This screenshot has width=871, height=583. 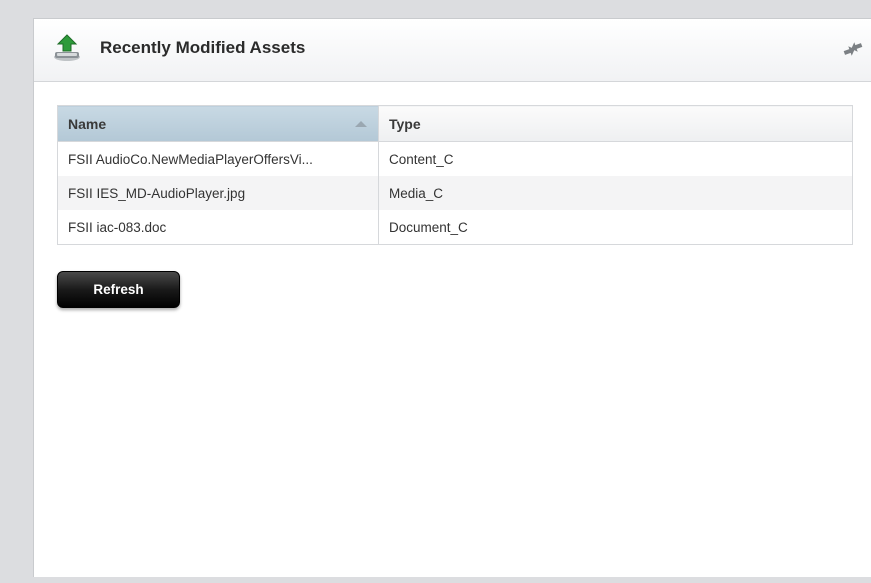 I want to click on cell-name: FSII iac-083.doc, so click(x=218, y=227).